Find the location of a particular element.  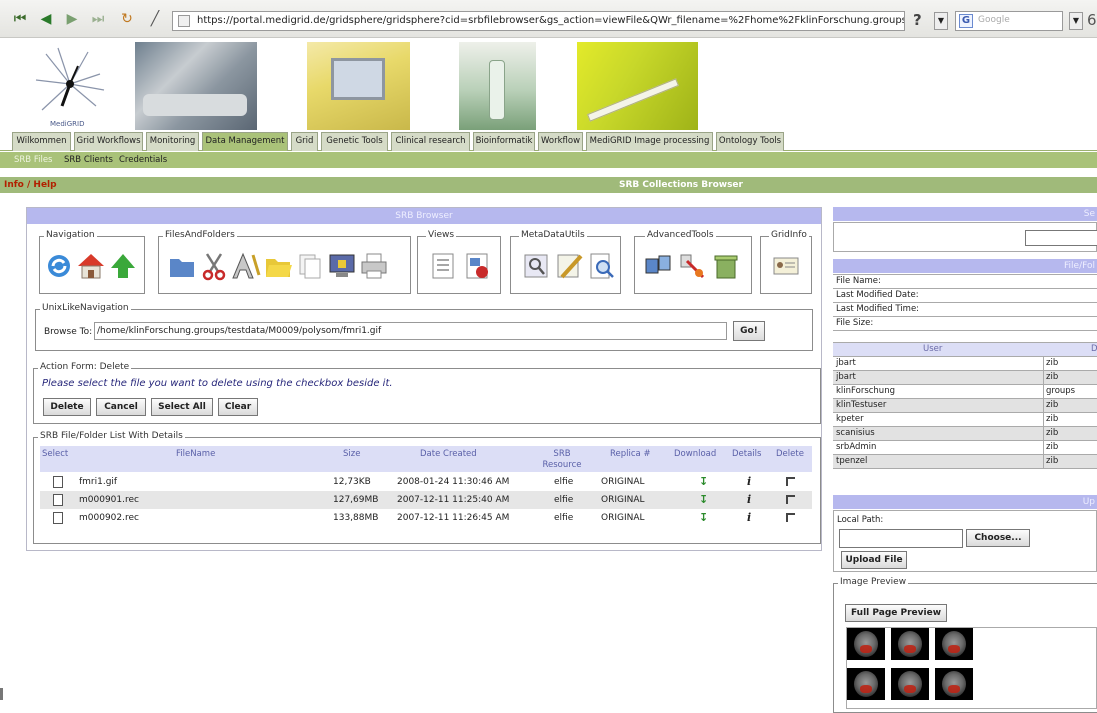

medigrid-logo: MediGRID is located at coordinates (70, 87).